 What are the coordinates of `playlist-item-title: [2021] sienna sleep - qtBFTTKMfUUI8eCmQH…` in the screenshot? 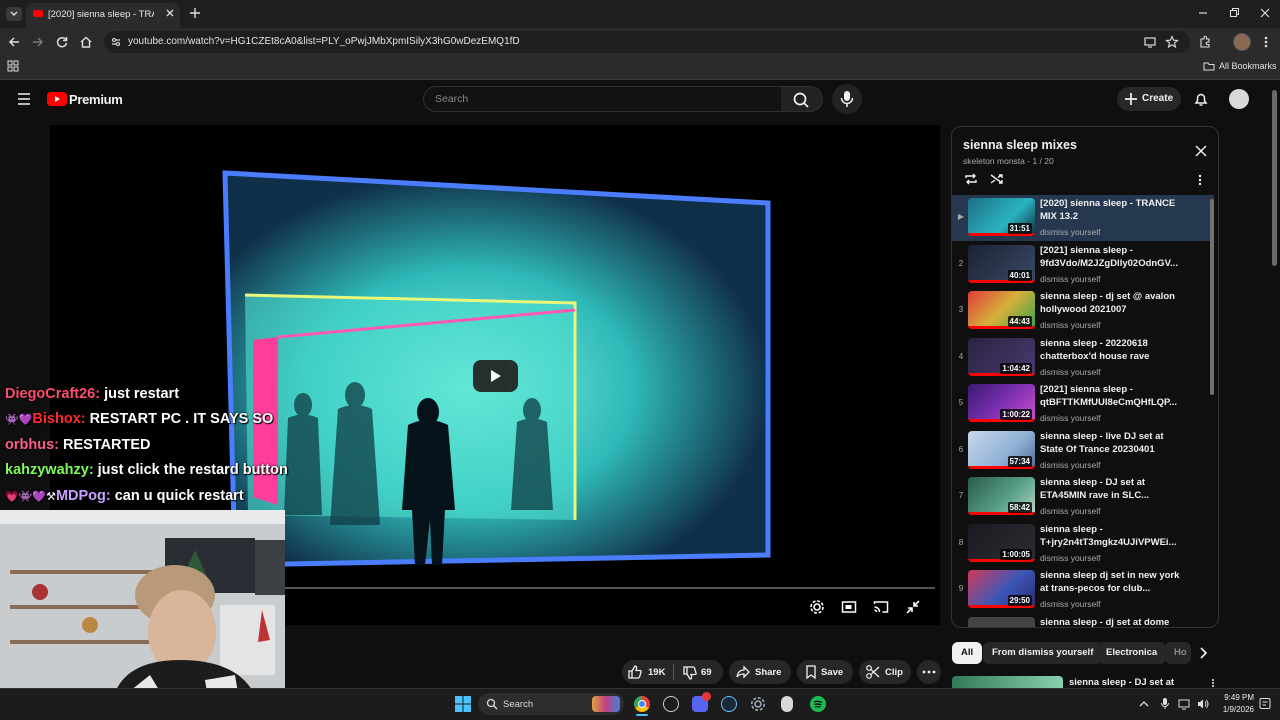 It's located at (1109, 396).